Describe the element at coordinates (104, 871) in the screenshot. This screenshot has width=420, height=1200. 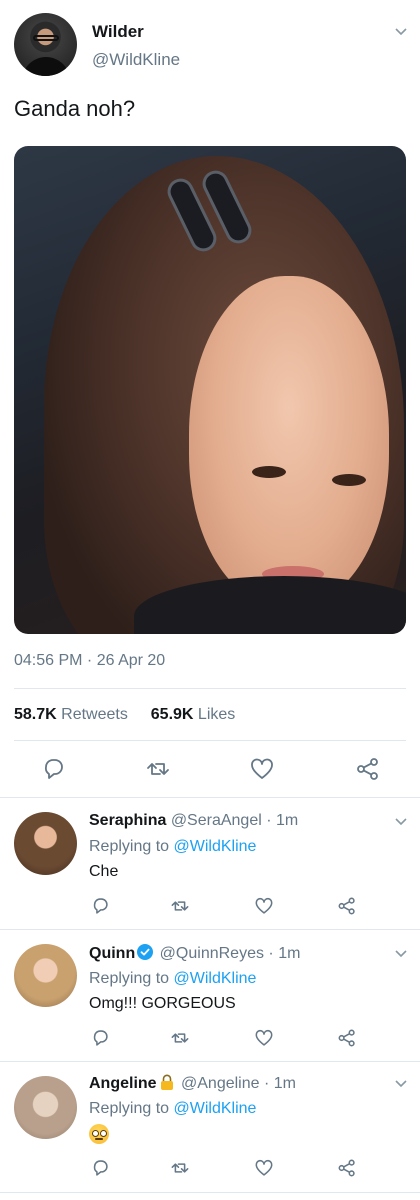
I see `reply-text: Che` at that location.